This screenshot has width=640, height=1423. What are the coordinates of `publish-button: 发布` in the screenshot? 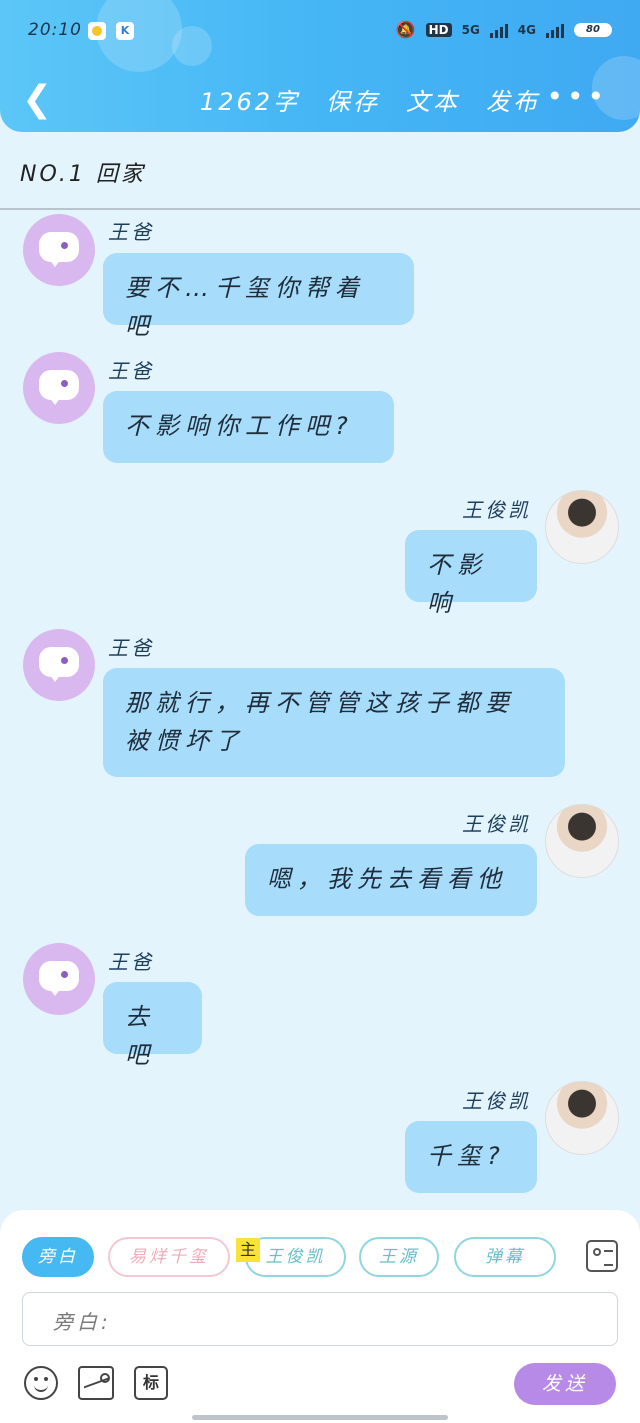 It's located at (513, 99).